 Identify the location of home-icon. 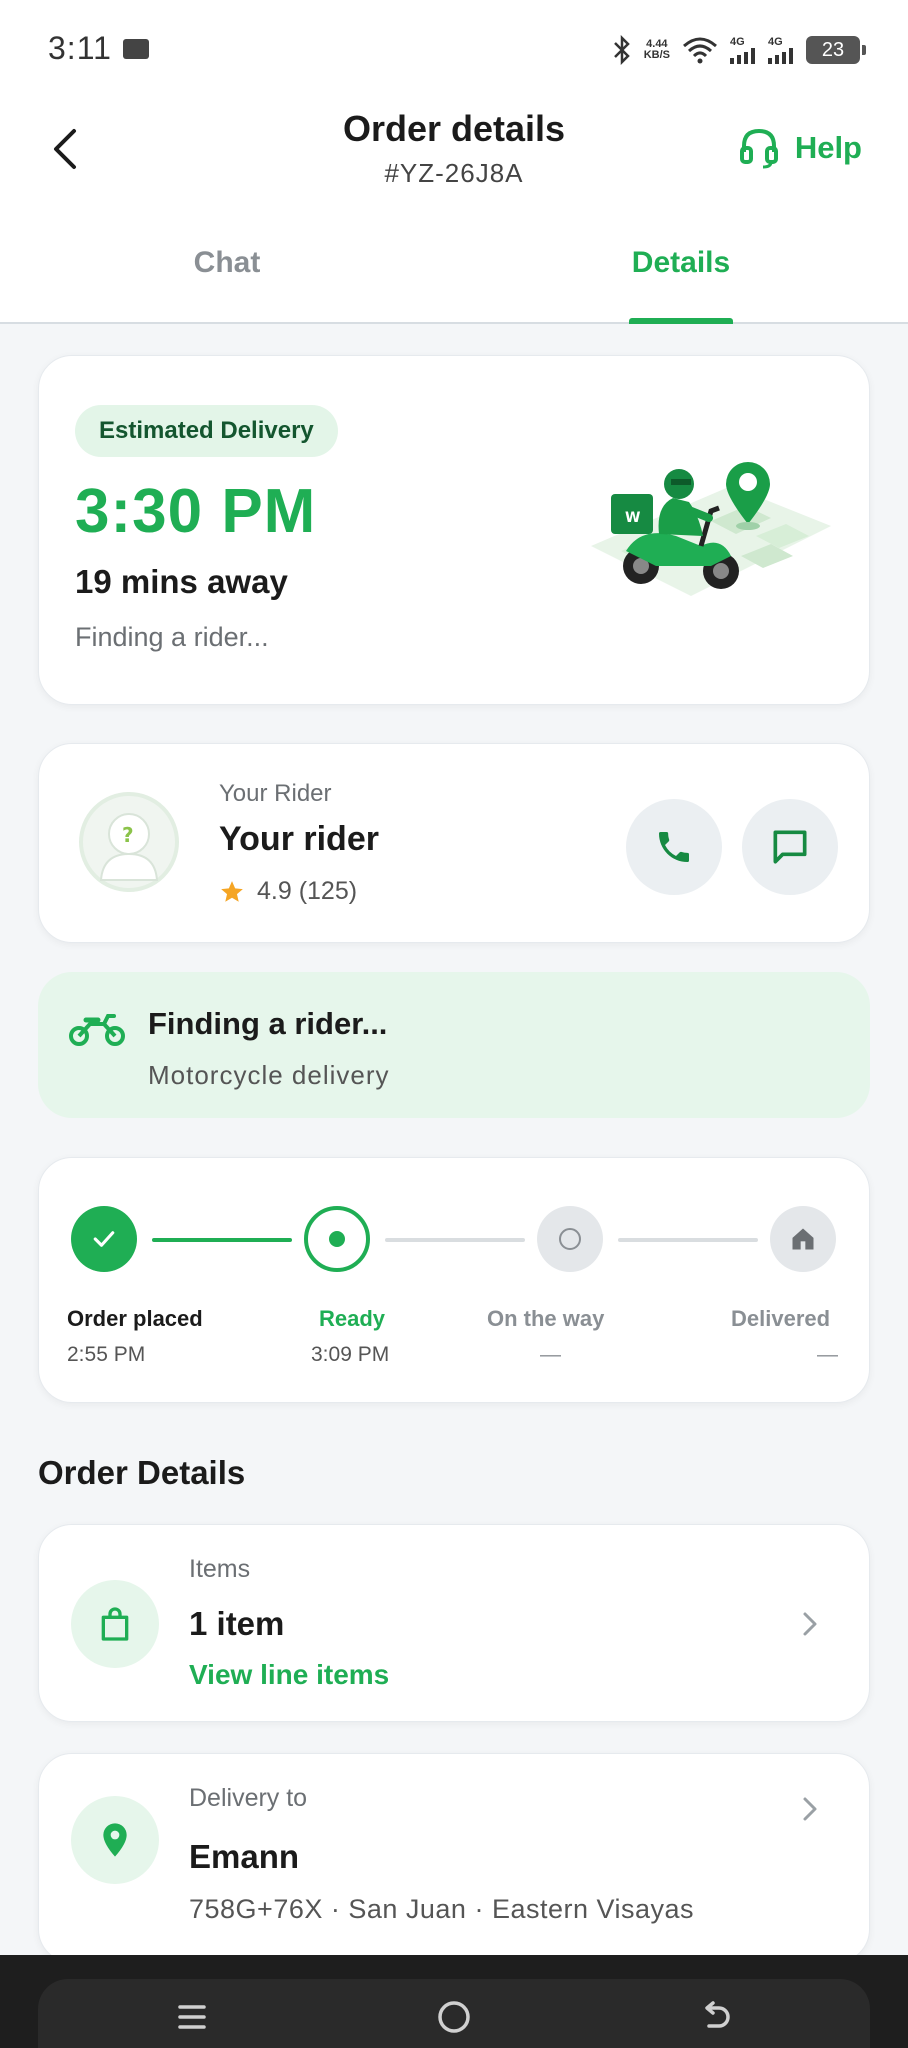
(803, 1239).